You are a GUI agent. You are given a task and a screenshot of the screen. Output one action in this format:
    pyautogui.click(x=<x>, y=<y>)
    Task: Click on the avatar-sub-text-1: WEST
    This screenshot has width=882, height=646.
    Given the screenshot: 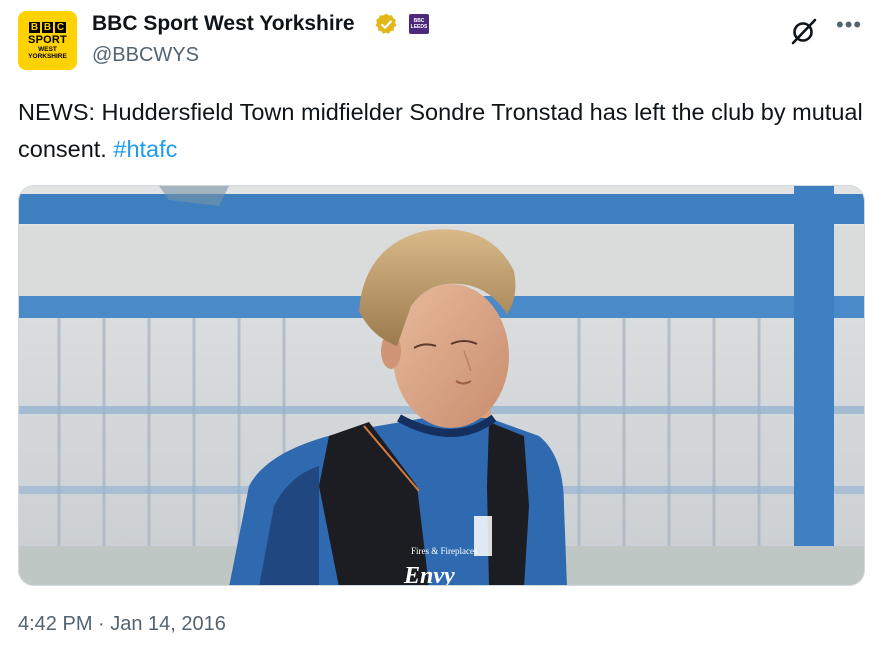 What is the action you would take?
    pyautogui.click(x=47, y=49)
    